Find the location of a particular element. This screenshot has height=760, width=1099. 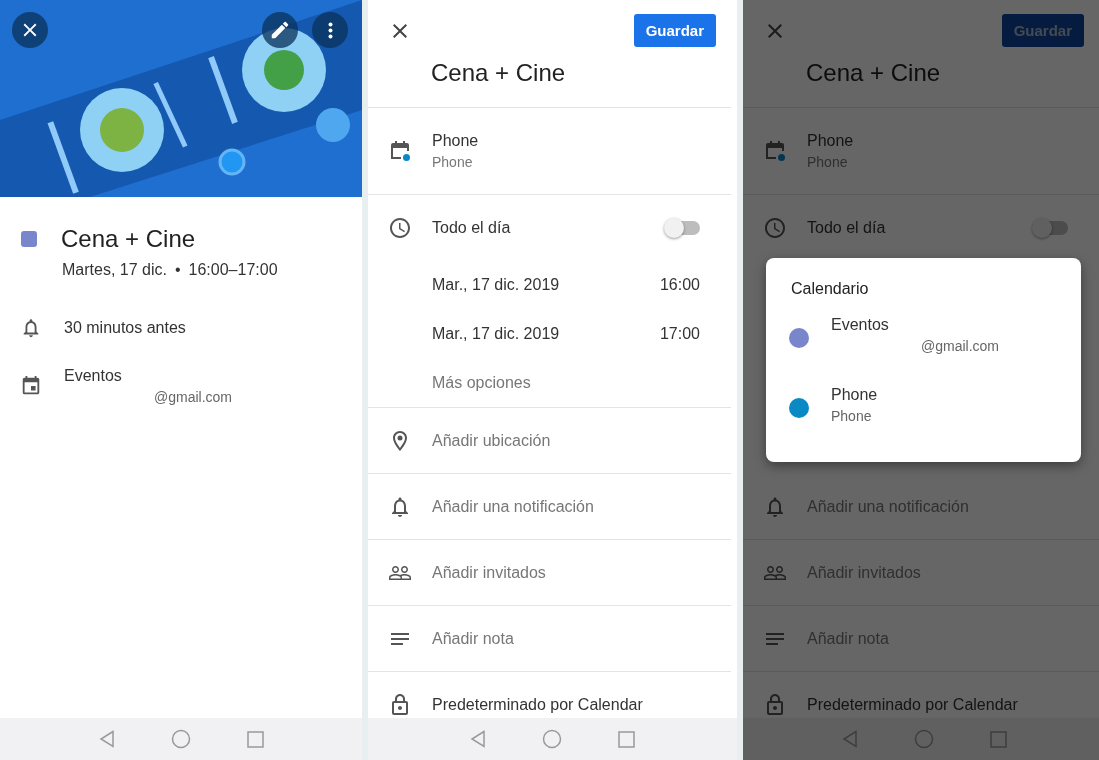

start-time: 16:00 is located at coordinates (679, 285).